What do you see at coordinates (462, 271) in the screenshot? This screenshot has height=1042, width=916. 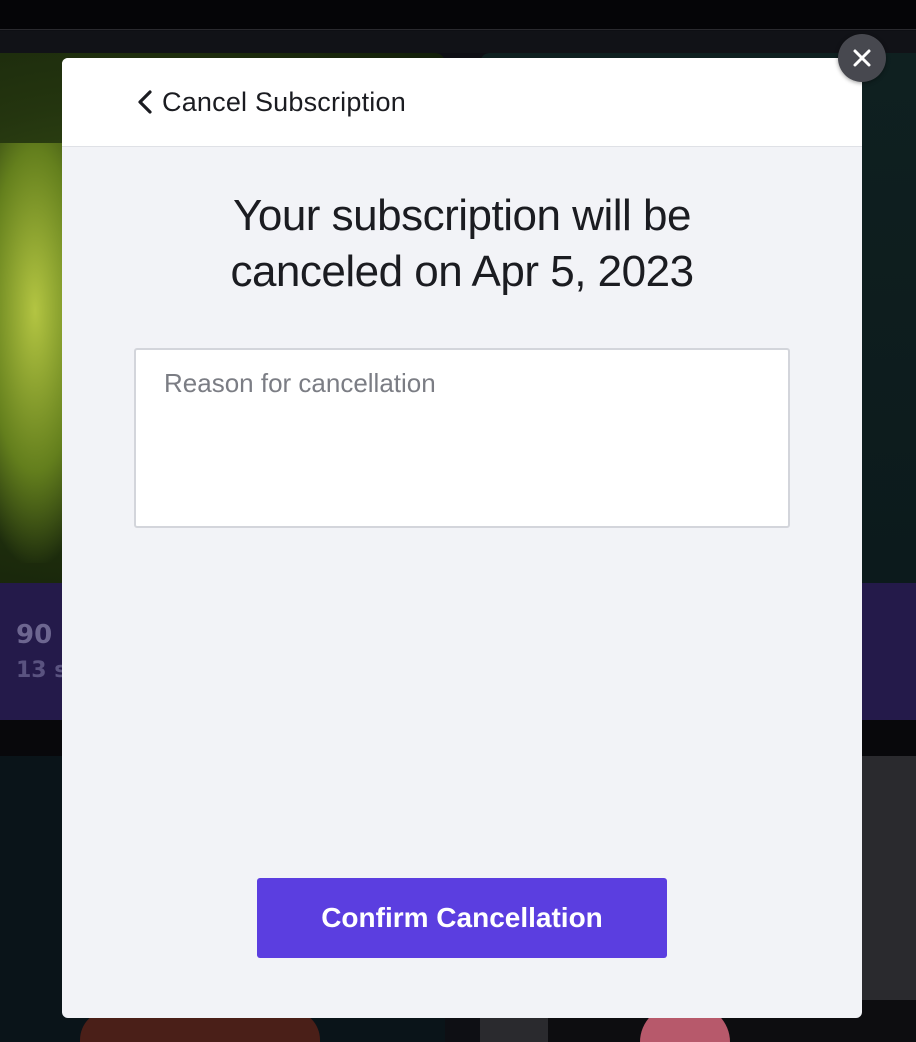 I see `heading-line: canceled on Apr 5, 2023` at bounding box center [462, 271].